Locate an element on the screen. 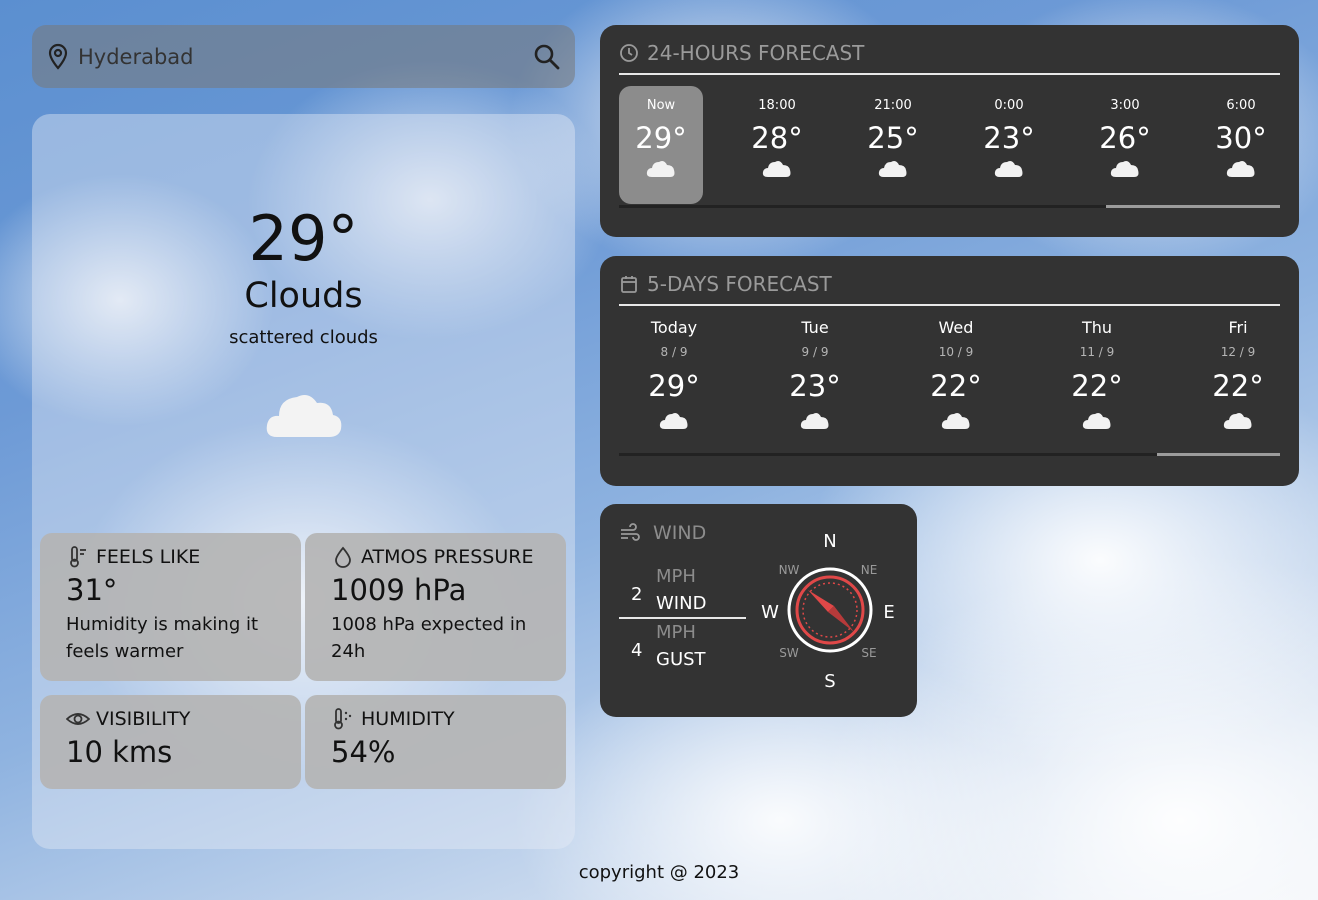  day-name: Thu is located at coordinates (1097, 327).